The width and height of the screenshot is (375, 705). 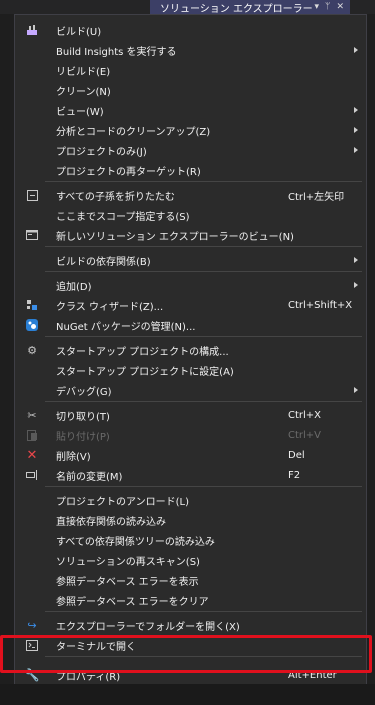 What do you see at coordinates (175, 237) in the screenshot?
I see `menu-item-label: 新しいソリューション エクスプローラーのビュー(N)` at bounding box center [175, 237].